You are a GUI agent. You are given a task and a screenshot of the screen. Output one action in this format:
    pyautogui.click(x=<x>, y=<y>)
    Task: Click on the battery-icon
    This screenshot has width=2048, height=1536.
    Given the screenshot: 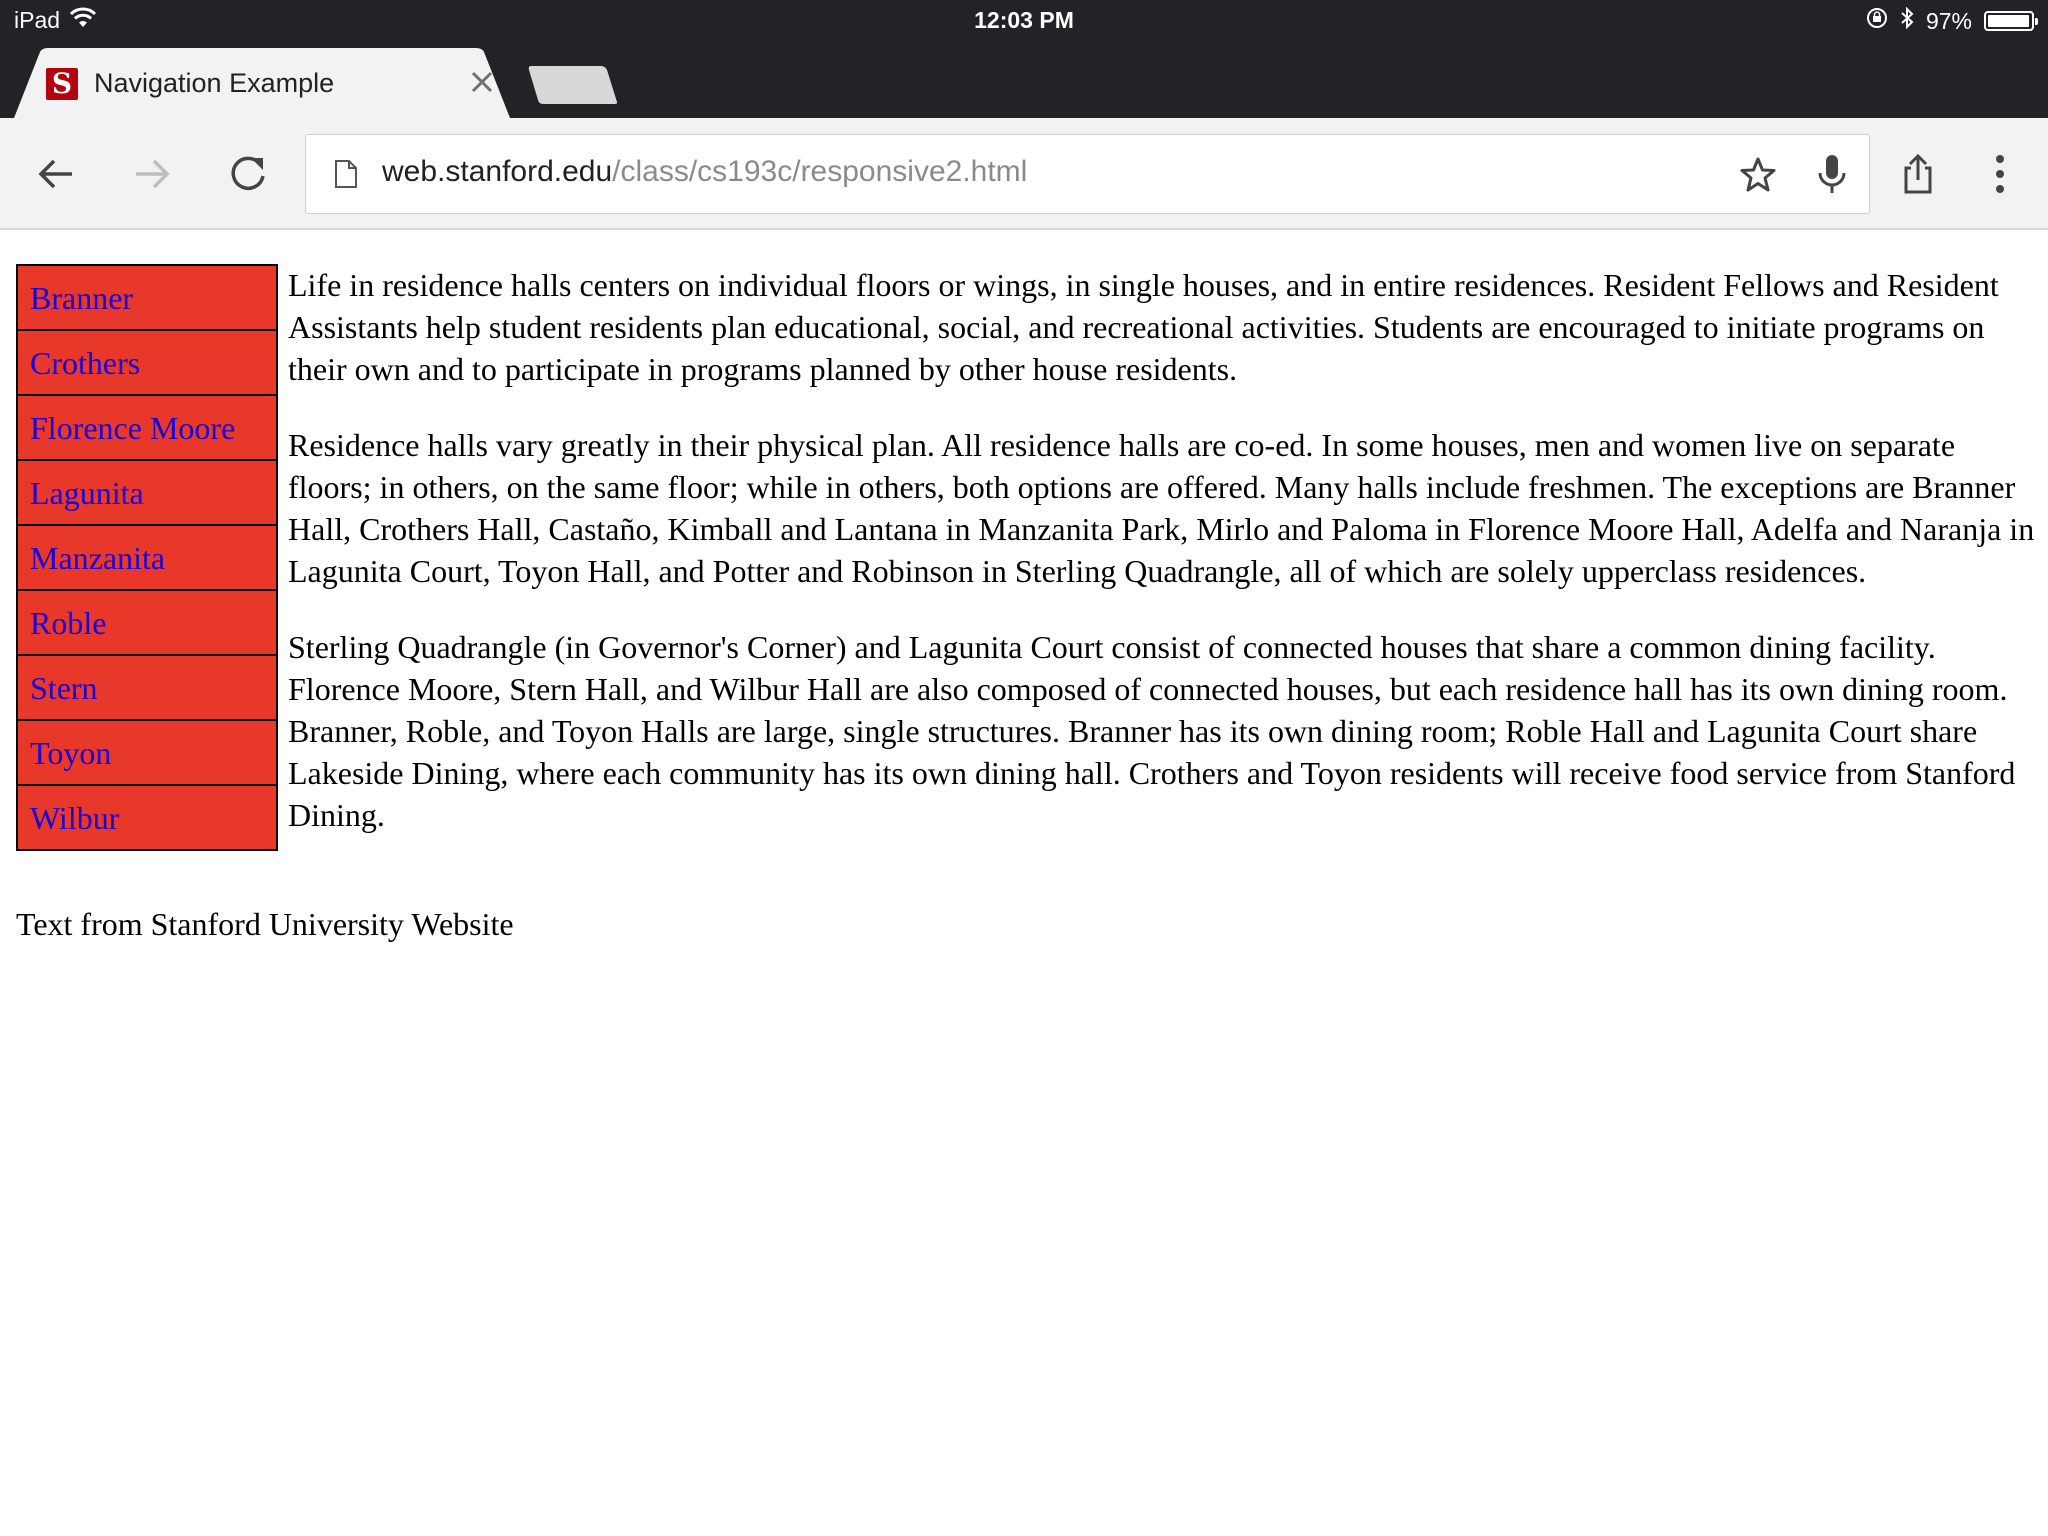 What is the action you would take?
    pyautogui.click(x=2011, y=21)
    